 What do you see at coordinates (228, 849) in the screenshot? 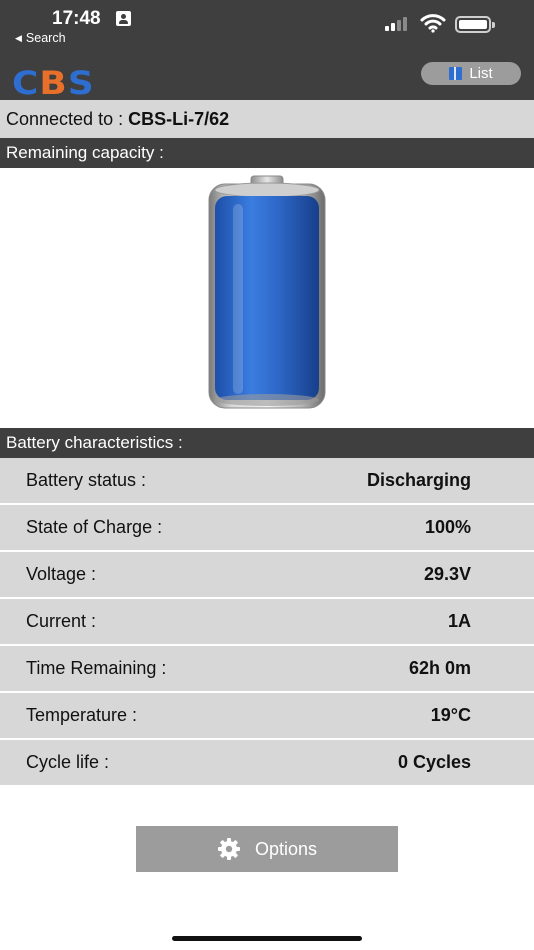
I see `gear-icon` at bounding box center [228, 849].